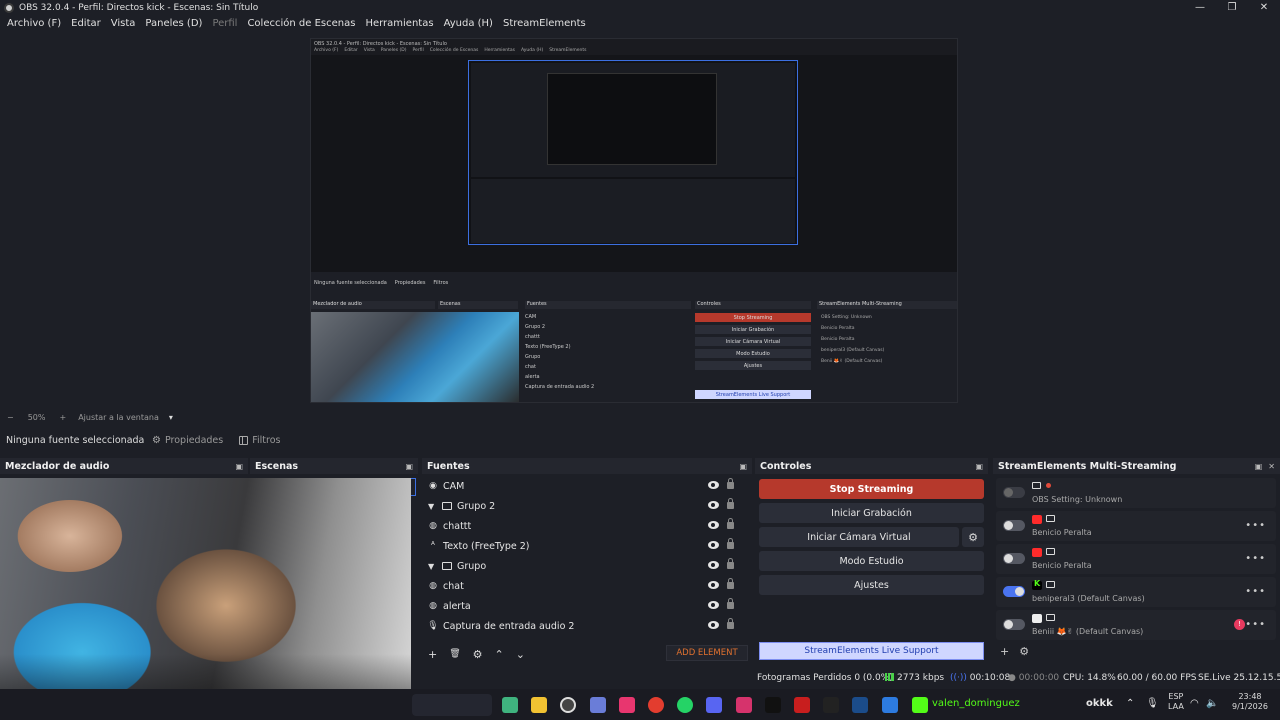 This screenshot has height=720, width=1280. I want to click on capcut-icon, so click(627, 705).